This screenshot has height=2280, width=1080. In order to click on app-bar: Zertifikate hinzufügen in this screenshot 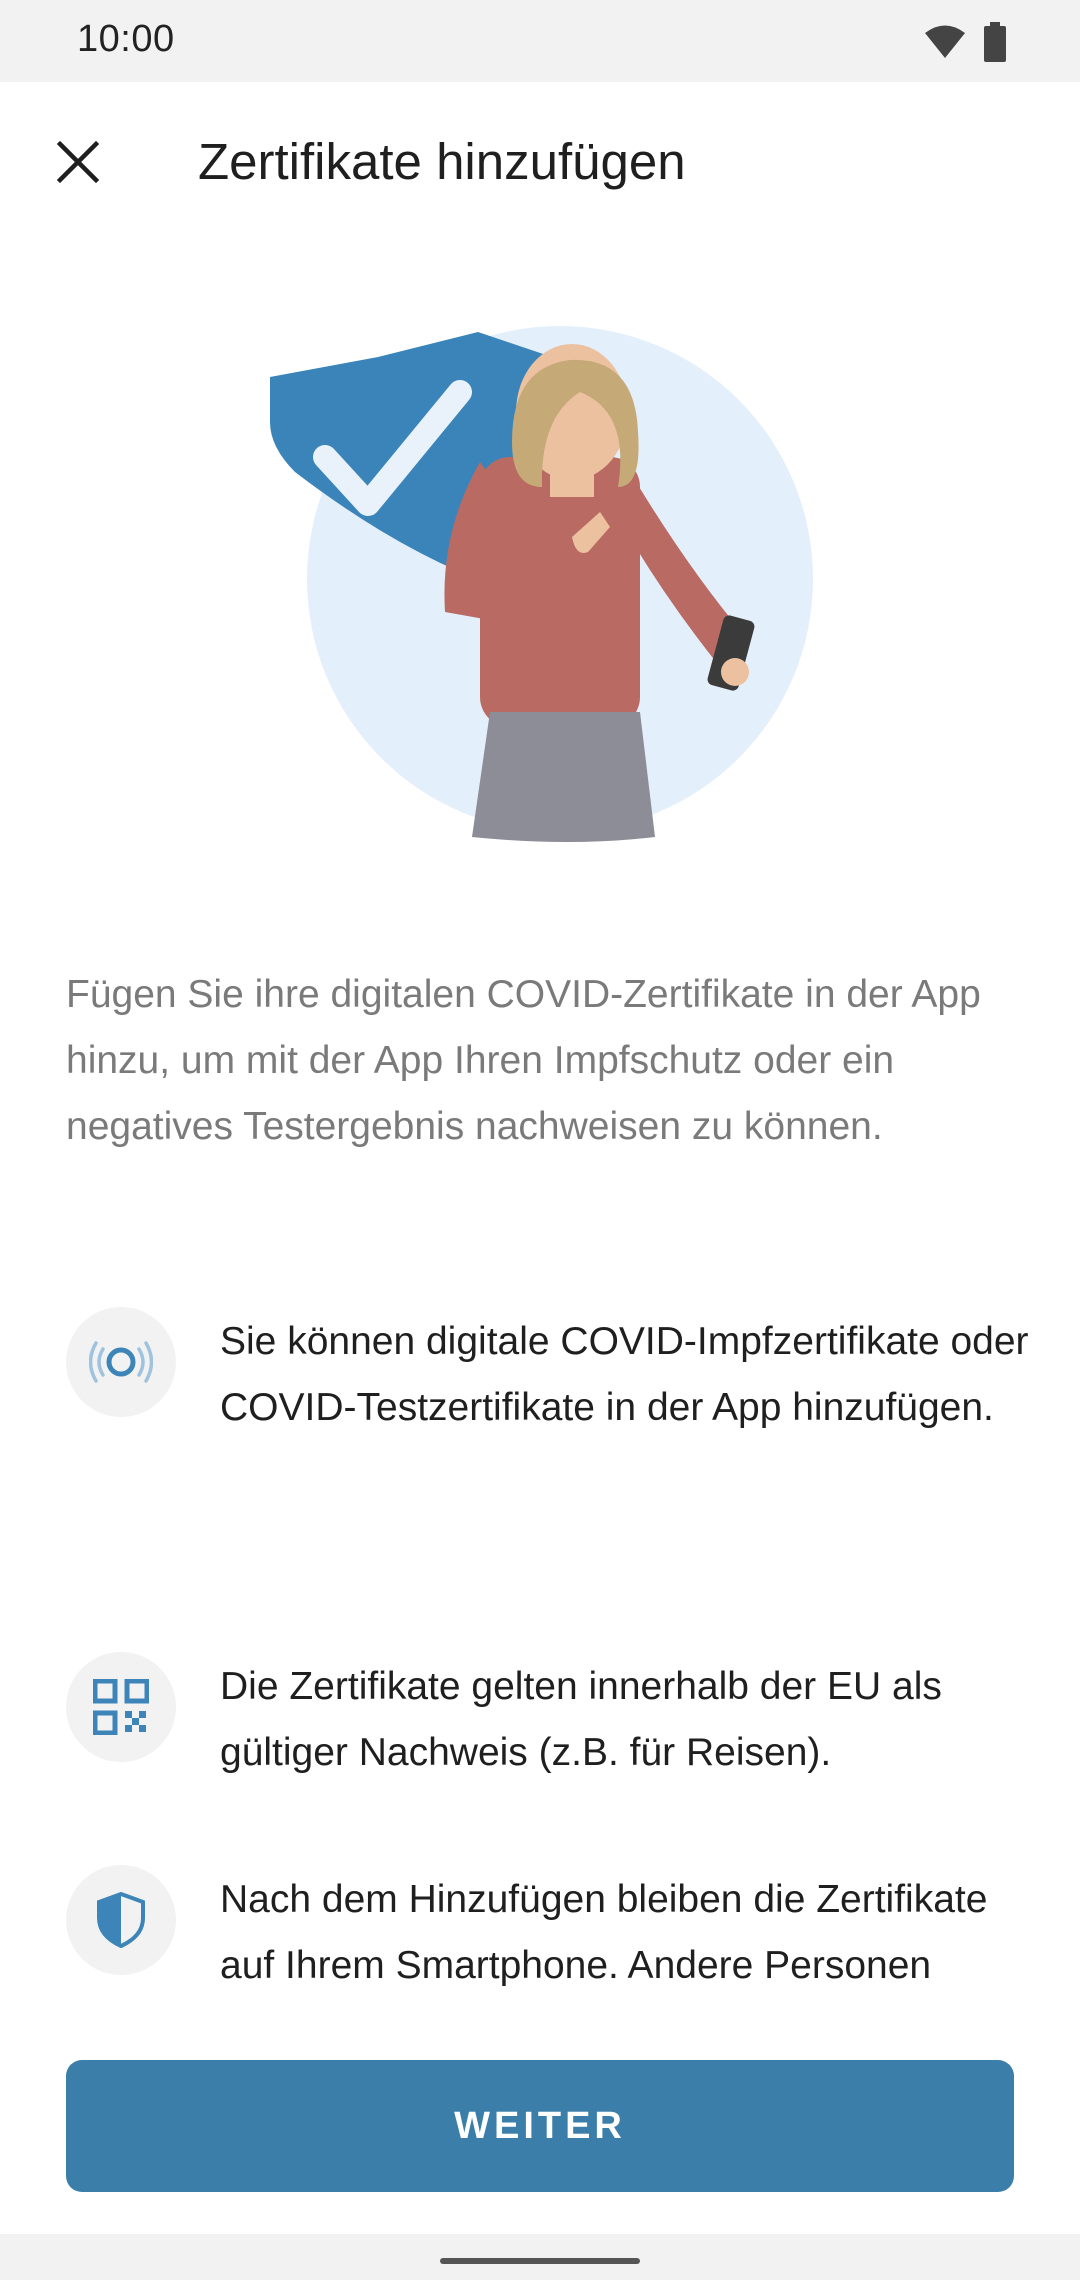, I will do `click(540, 162)`.